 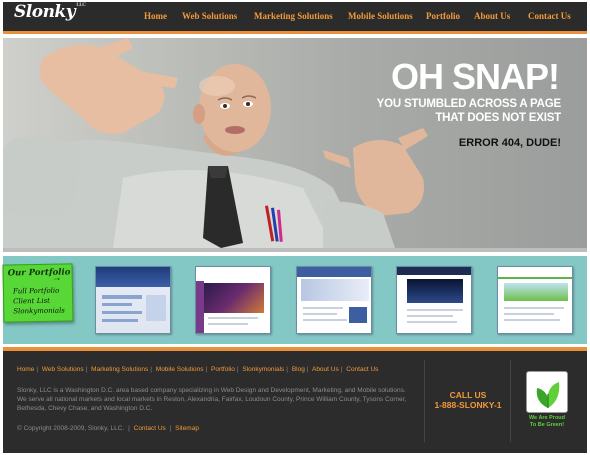 I want to click on green-text-line1: We Are Proud, so click(x=547, y=418).